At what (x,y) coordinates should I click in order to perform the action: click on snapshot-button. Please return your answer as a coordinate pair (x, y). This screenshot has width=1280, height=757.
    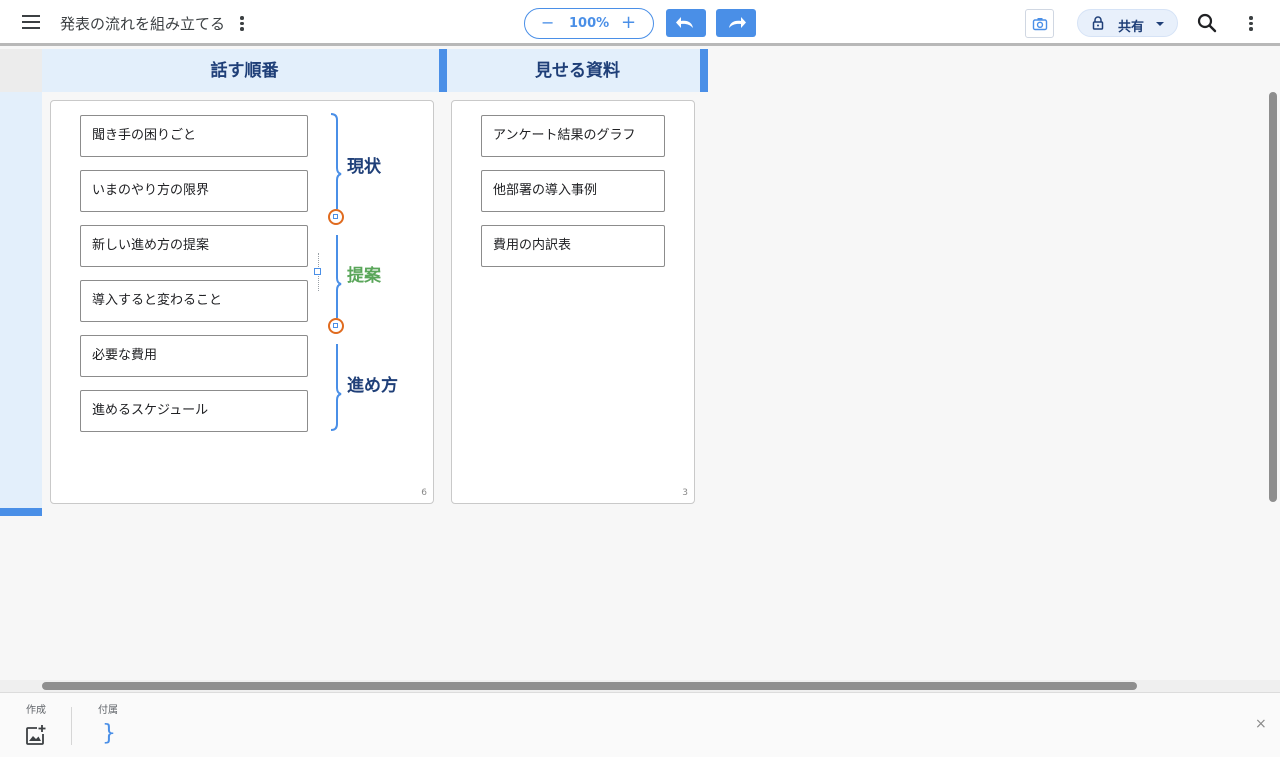
    Looking at the image, I should click on (1039, 23).